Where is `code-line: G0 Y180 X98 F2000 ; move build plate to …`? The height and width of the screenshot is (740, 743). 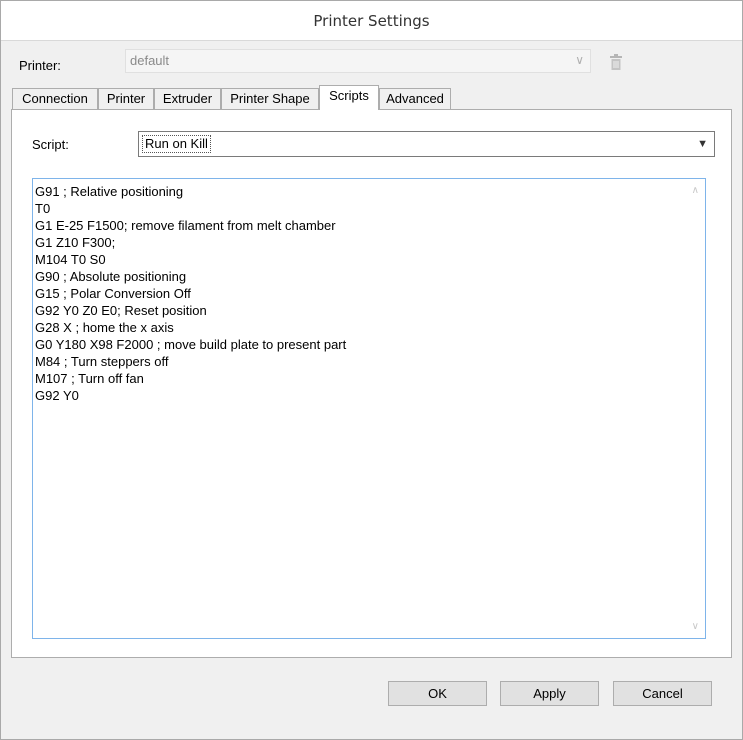 code-line: G0 Y180 X98 F2000 ; move build plate to … is located at coordinates (191, 344).